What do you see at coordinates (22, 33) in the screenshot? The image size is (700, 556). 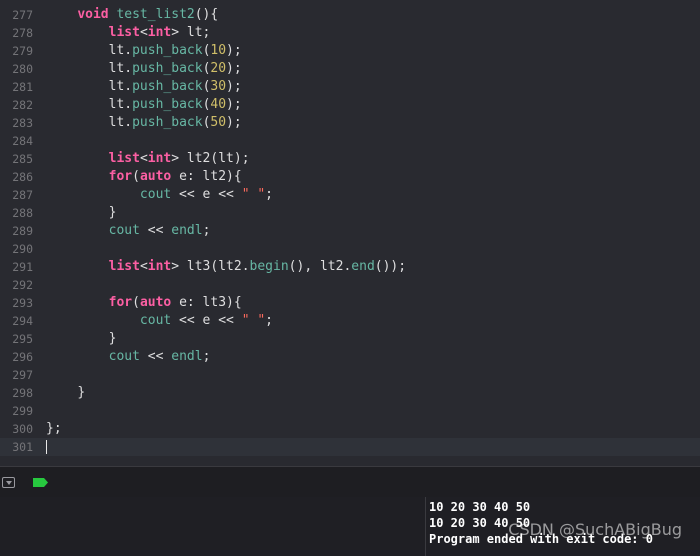 I see `line-number: 278` at bounding box center [22, 33].